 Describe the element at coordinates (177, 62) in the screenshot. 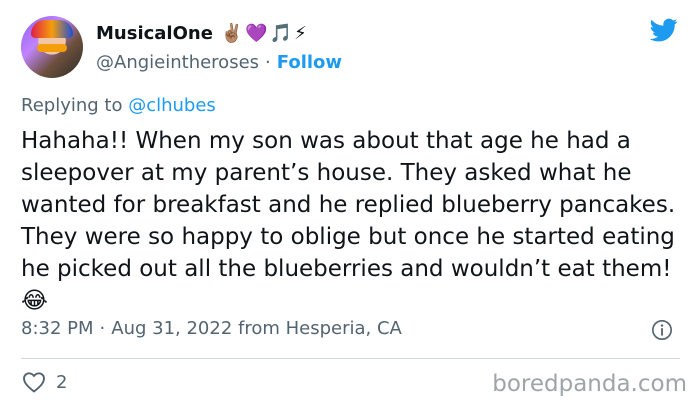

I see `user-handle: @Angieintheroses` at that location.